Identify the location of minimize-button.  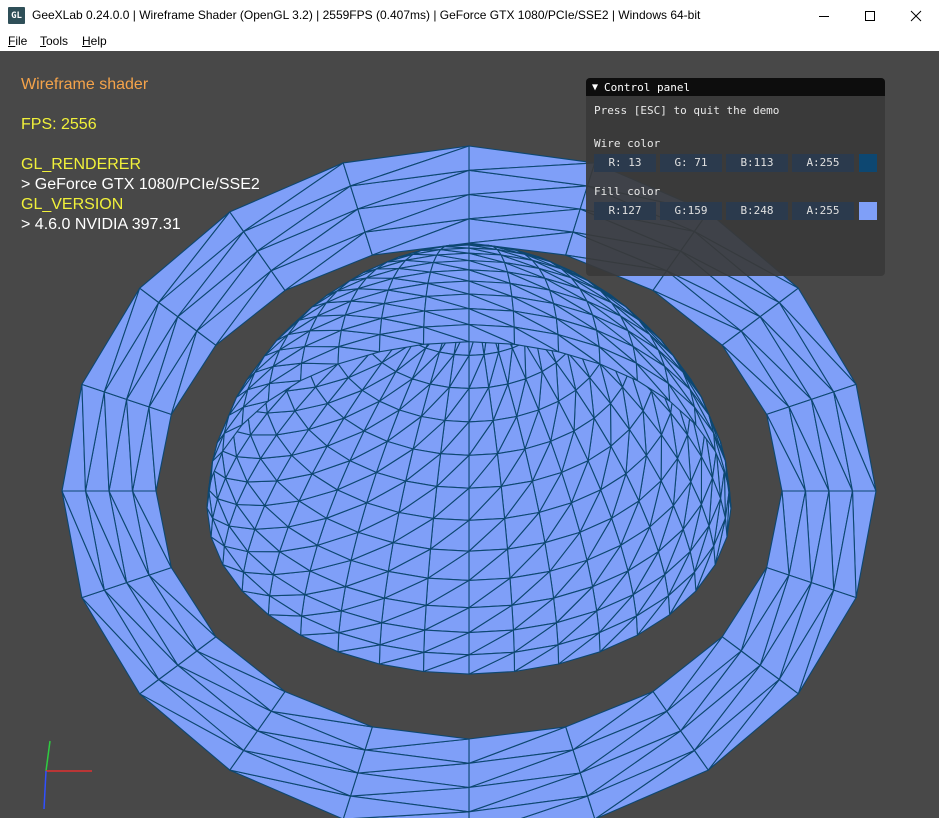
(824, 15).